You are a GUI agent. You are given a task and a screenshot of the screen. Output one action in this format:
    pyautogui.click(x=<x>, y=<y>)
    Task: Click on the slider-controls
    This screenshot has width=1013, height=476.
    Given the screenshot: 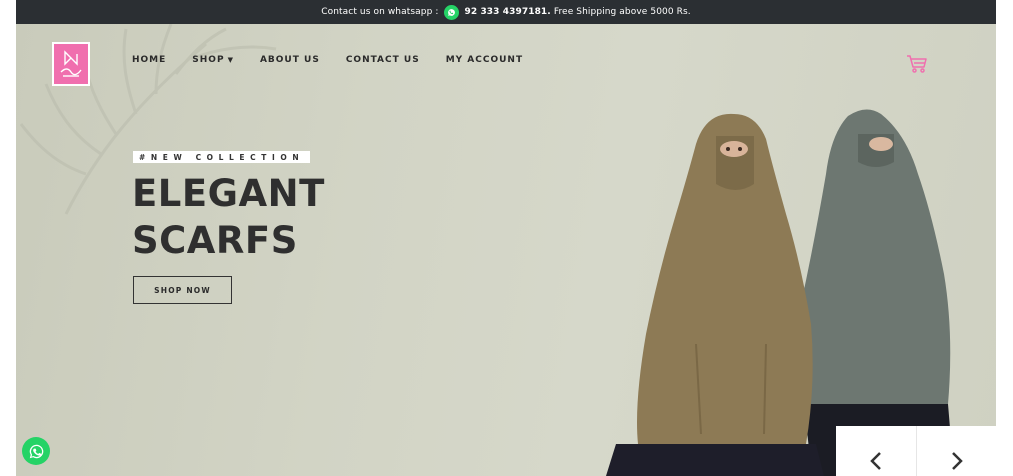 What is the action you would take?
    pyautogui.click(x=916, y=451)
    